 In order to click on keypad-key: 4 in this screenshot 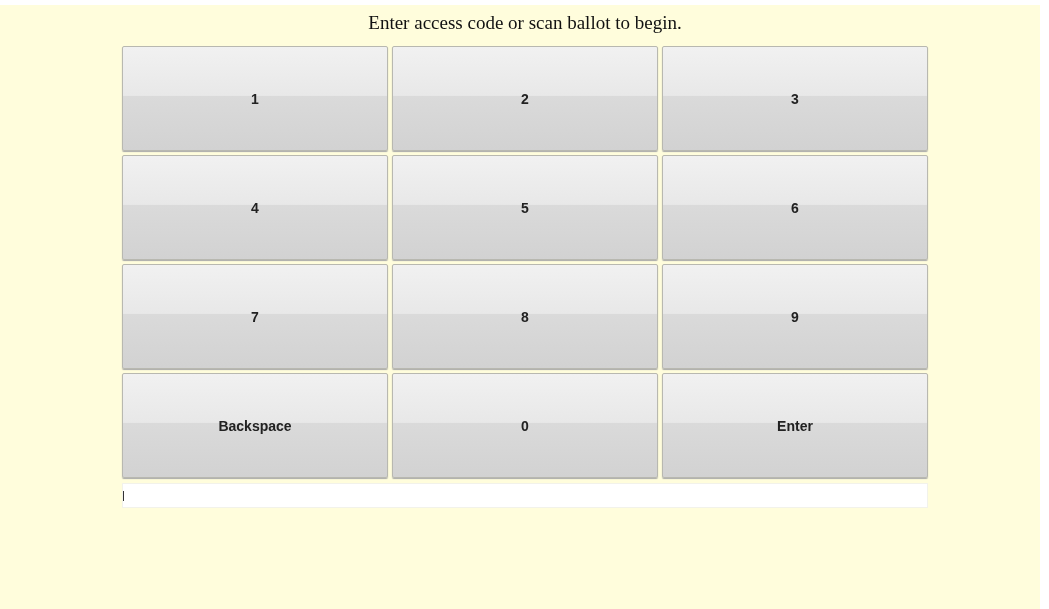, I will do `click(255, 207)`.